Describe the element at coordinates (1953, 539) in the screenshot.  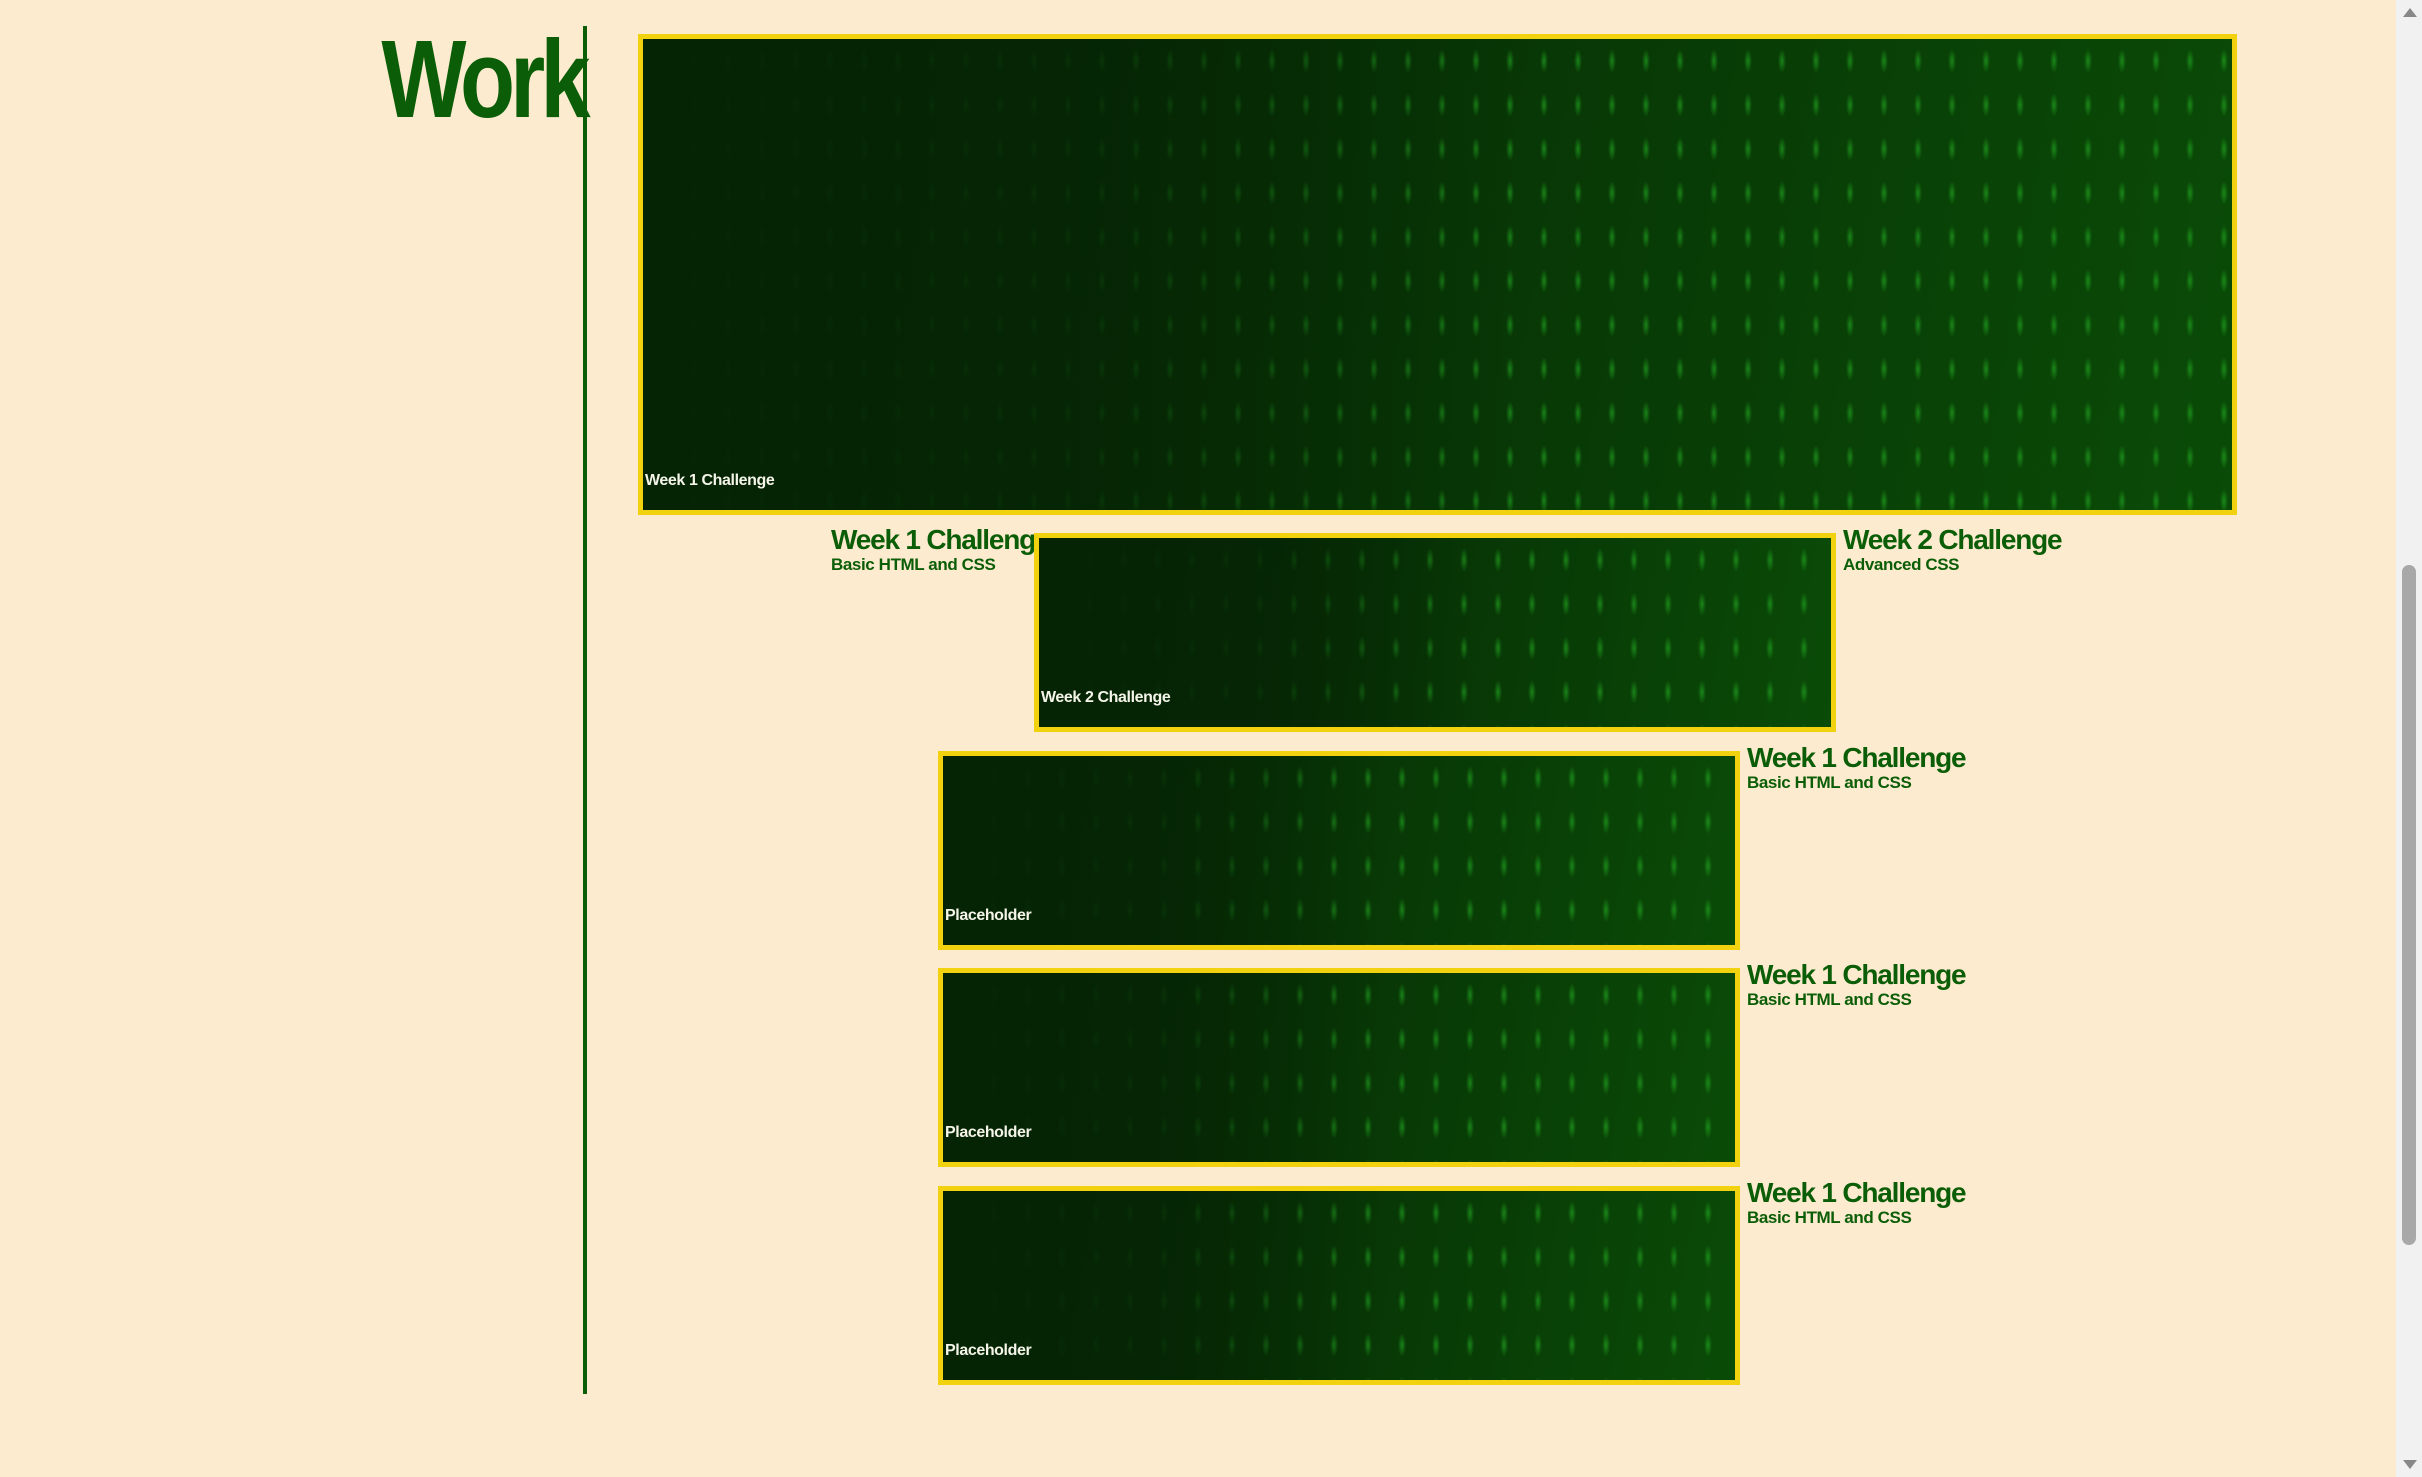
I see `project-title: Week 2 Challenge` at that location.